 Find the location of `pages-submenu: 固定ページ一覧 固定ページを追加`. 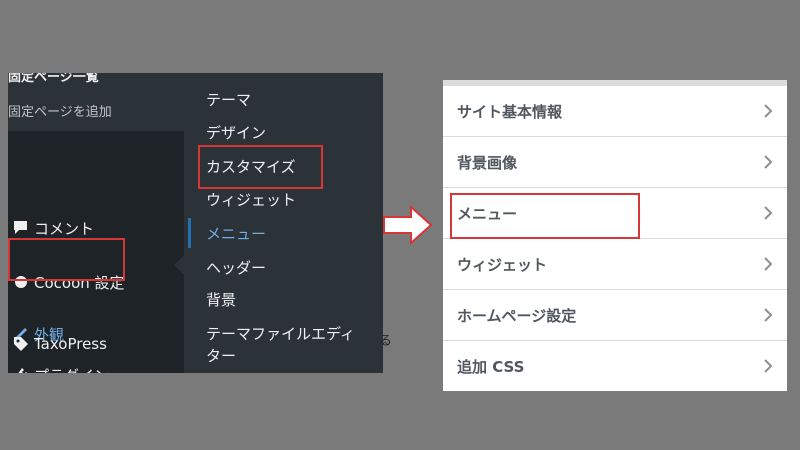

pages-submenu: 固定ページ一覧 固定ページを追加 is located at coordinates (96, 102).